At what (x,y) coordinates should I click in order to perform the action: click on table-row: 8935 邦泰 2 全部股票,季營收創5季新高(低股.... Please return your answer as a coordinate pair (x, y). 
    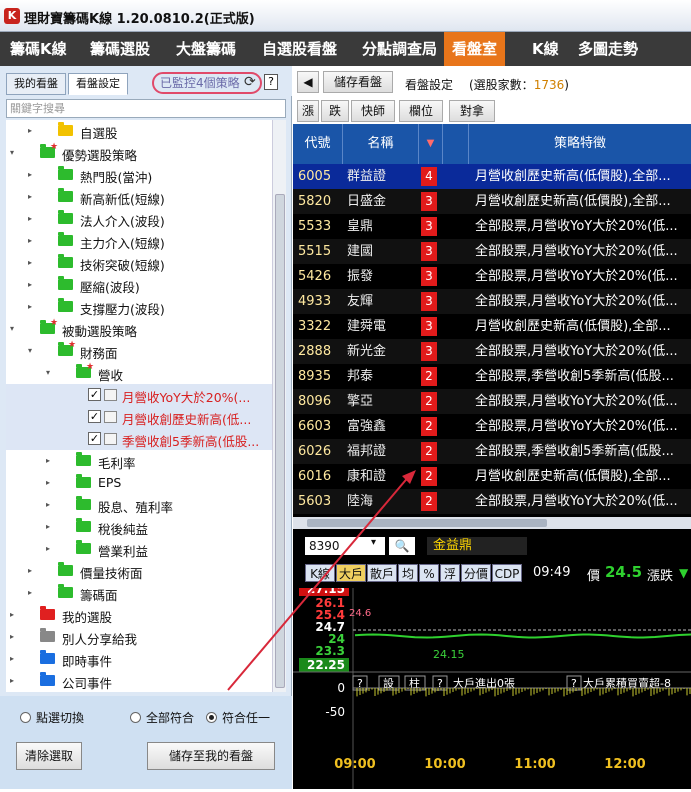
    Looking at the image, I should click on (492, 376).